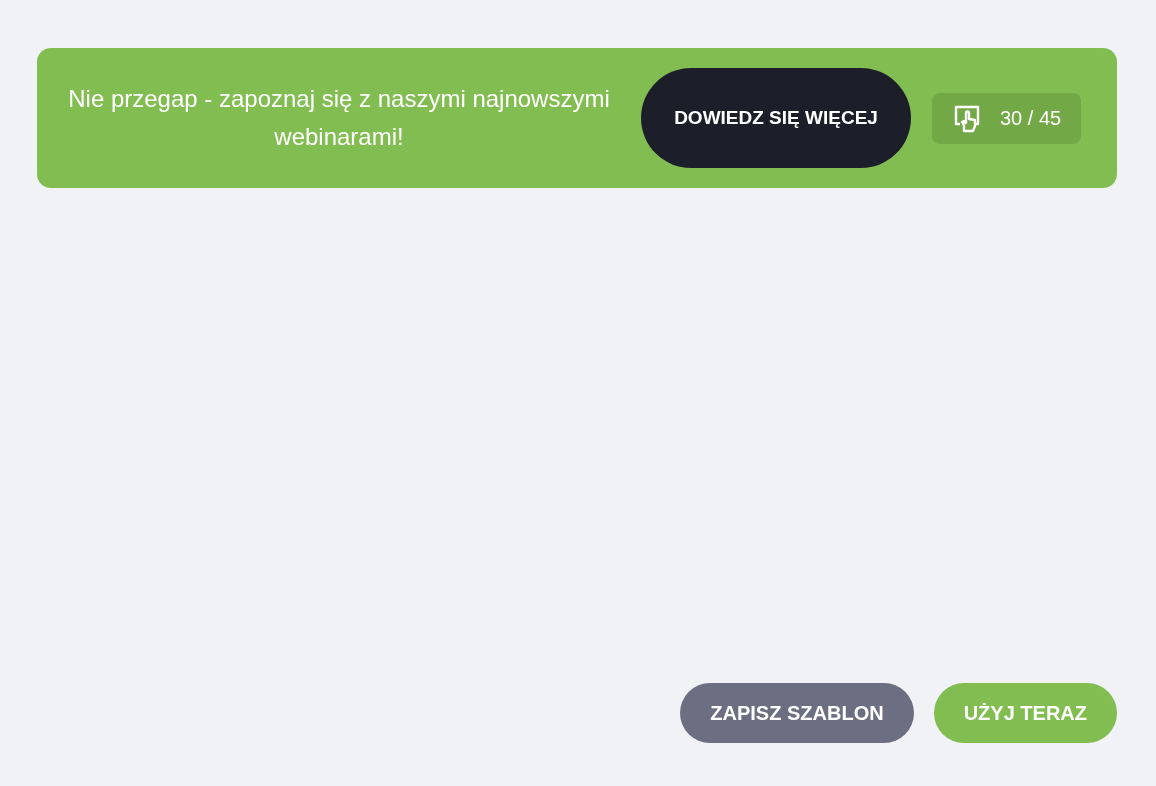 The width and height of the screenshot is (1156, 786). Describe the element at coordinates (797, 713) in the screenshot. I see `save-template-button: ZAPISZ SZABLON` at that location.